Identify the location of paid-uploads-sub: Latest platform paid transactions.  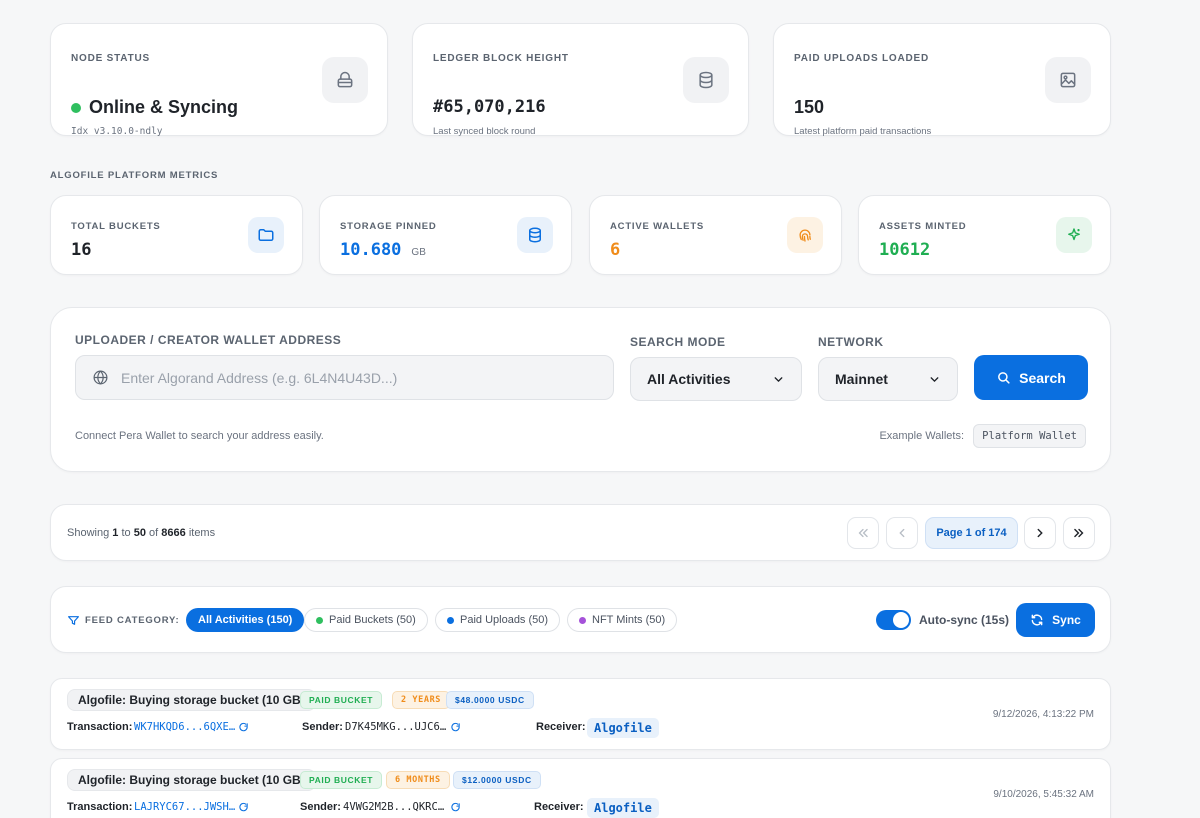
(863, 131).